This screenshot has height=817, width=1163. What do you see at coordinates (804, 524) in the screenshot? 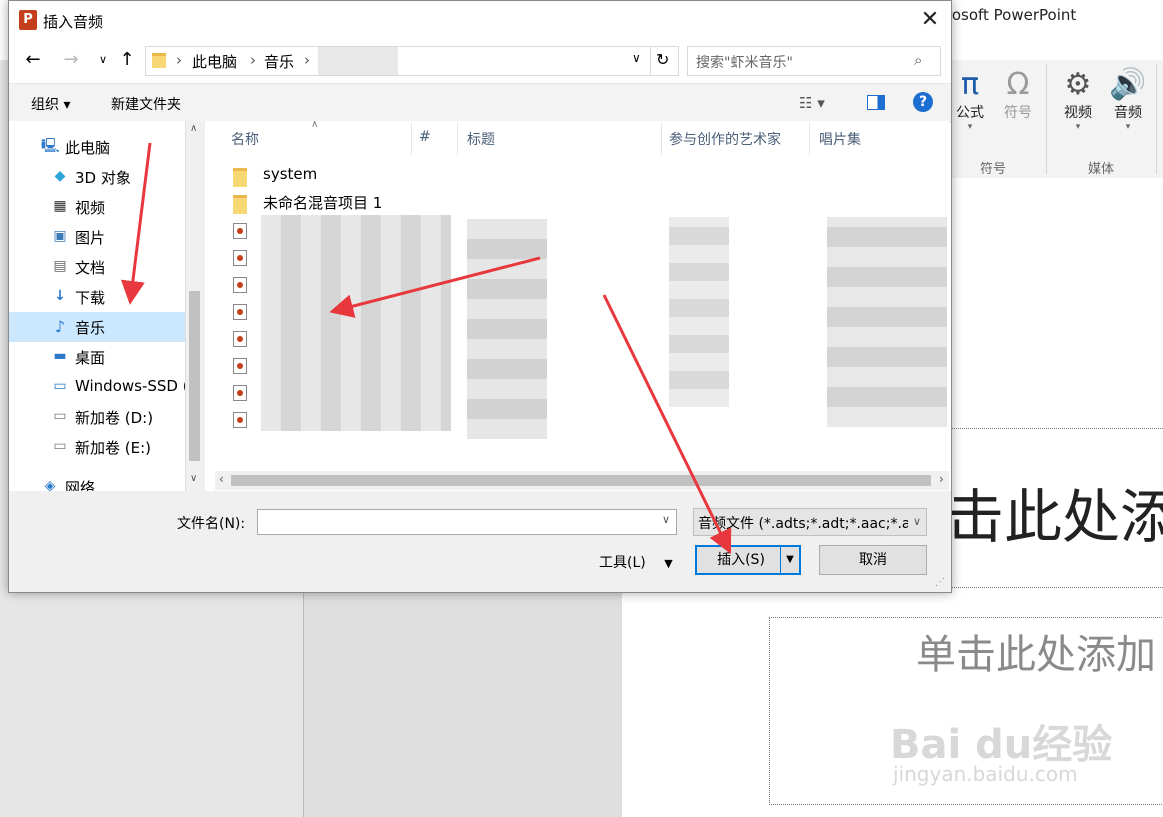
I see `file-type-filter-value: 音频文件 (*.adts;*.adt;*.aac;*.a` at bounding box center [804, 524].